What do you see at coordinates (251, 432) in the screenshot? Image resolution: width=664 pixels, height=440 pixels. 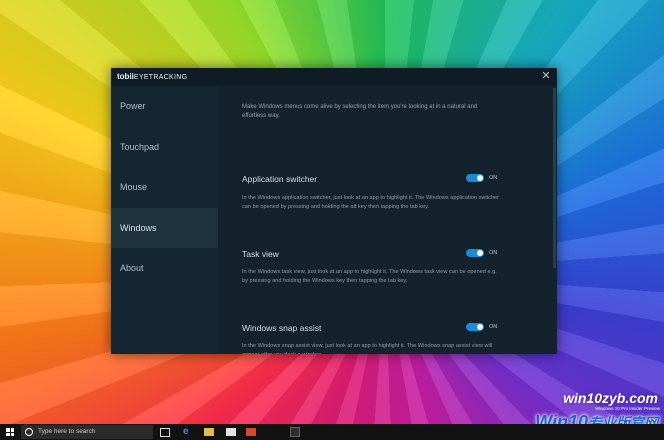 I see `office-icon` at bounding box center [251, 432].